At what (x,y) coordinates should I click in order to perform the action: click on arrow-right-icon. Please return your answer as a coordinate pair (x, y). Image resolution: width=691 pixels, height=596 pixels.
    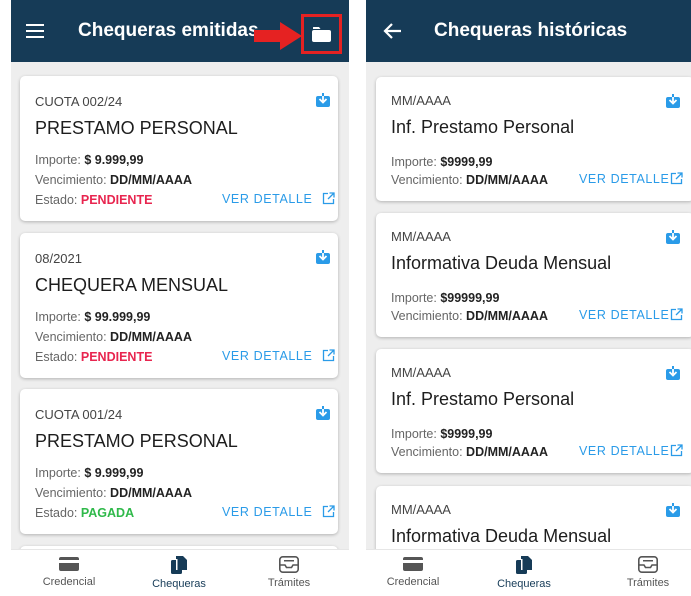
    Looking at the image, I should click on (278, 36).